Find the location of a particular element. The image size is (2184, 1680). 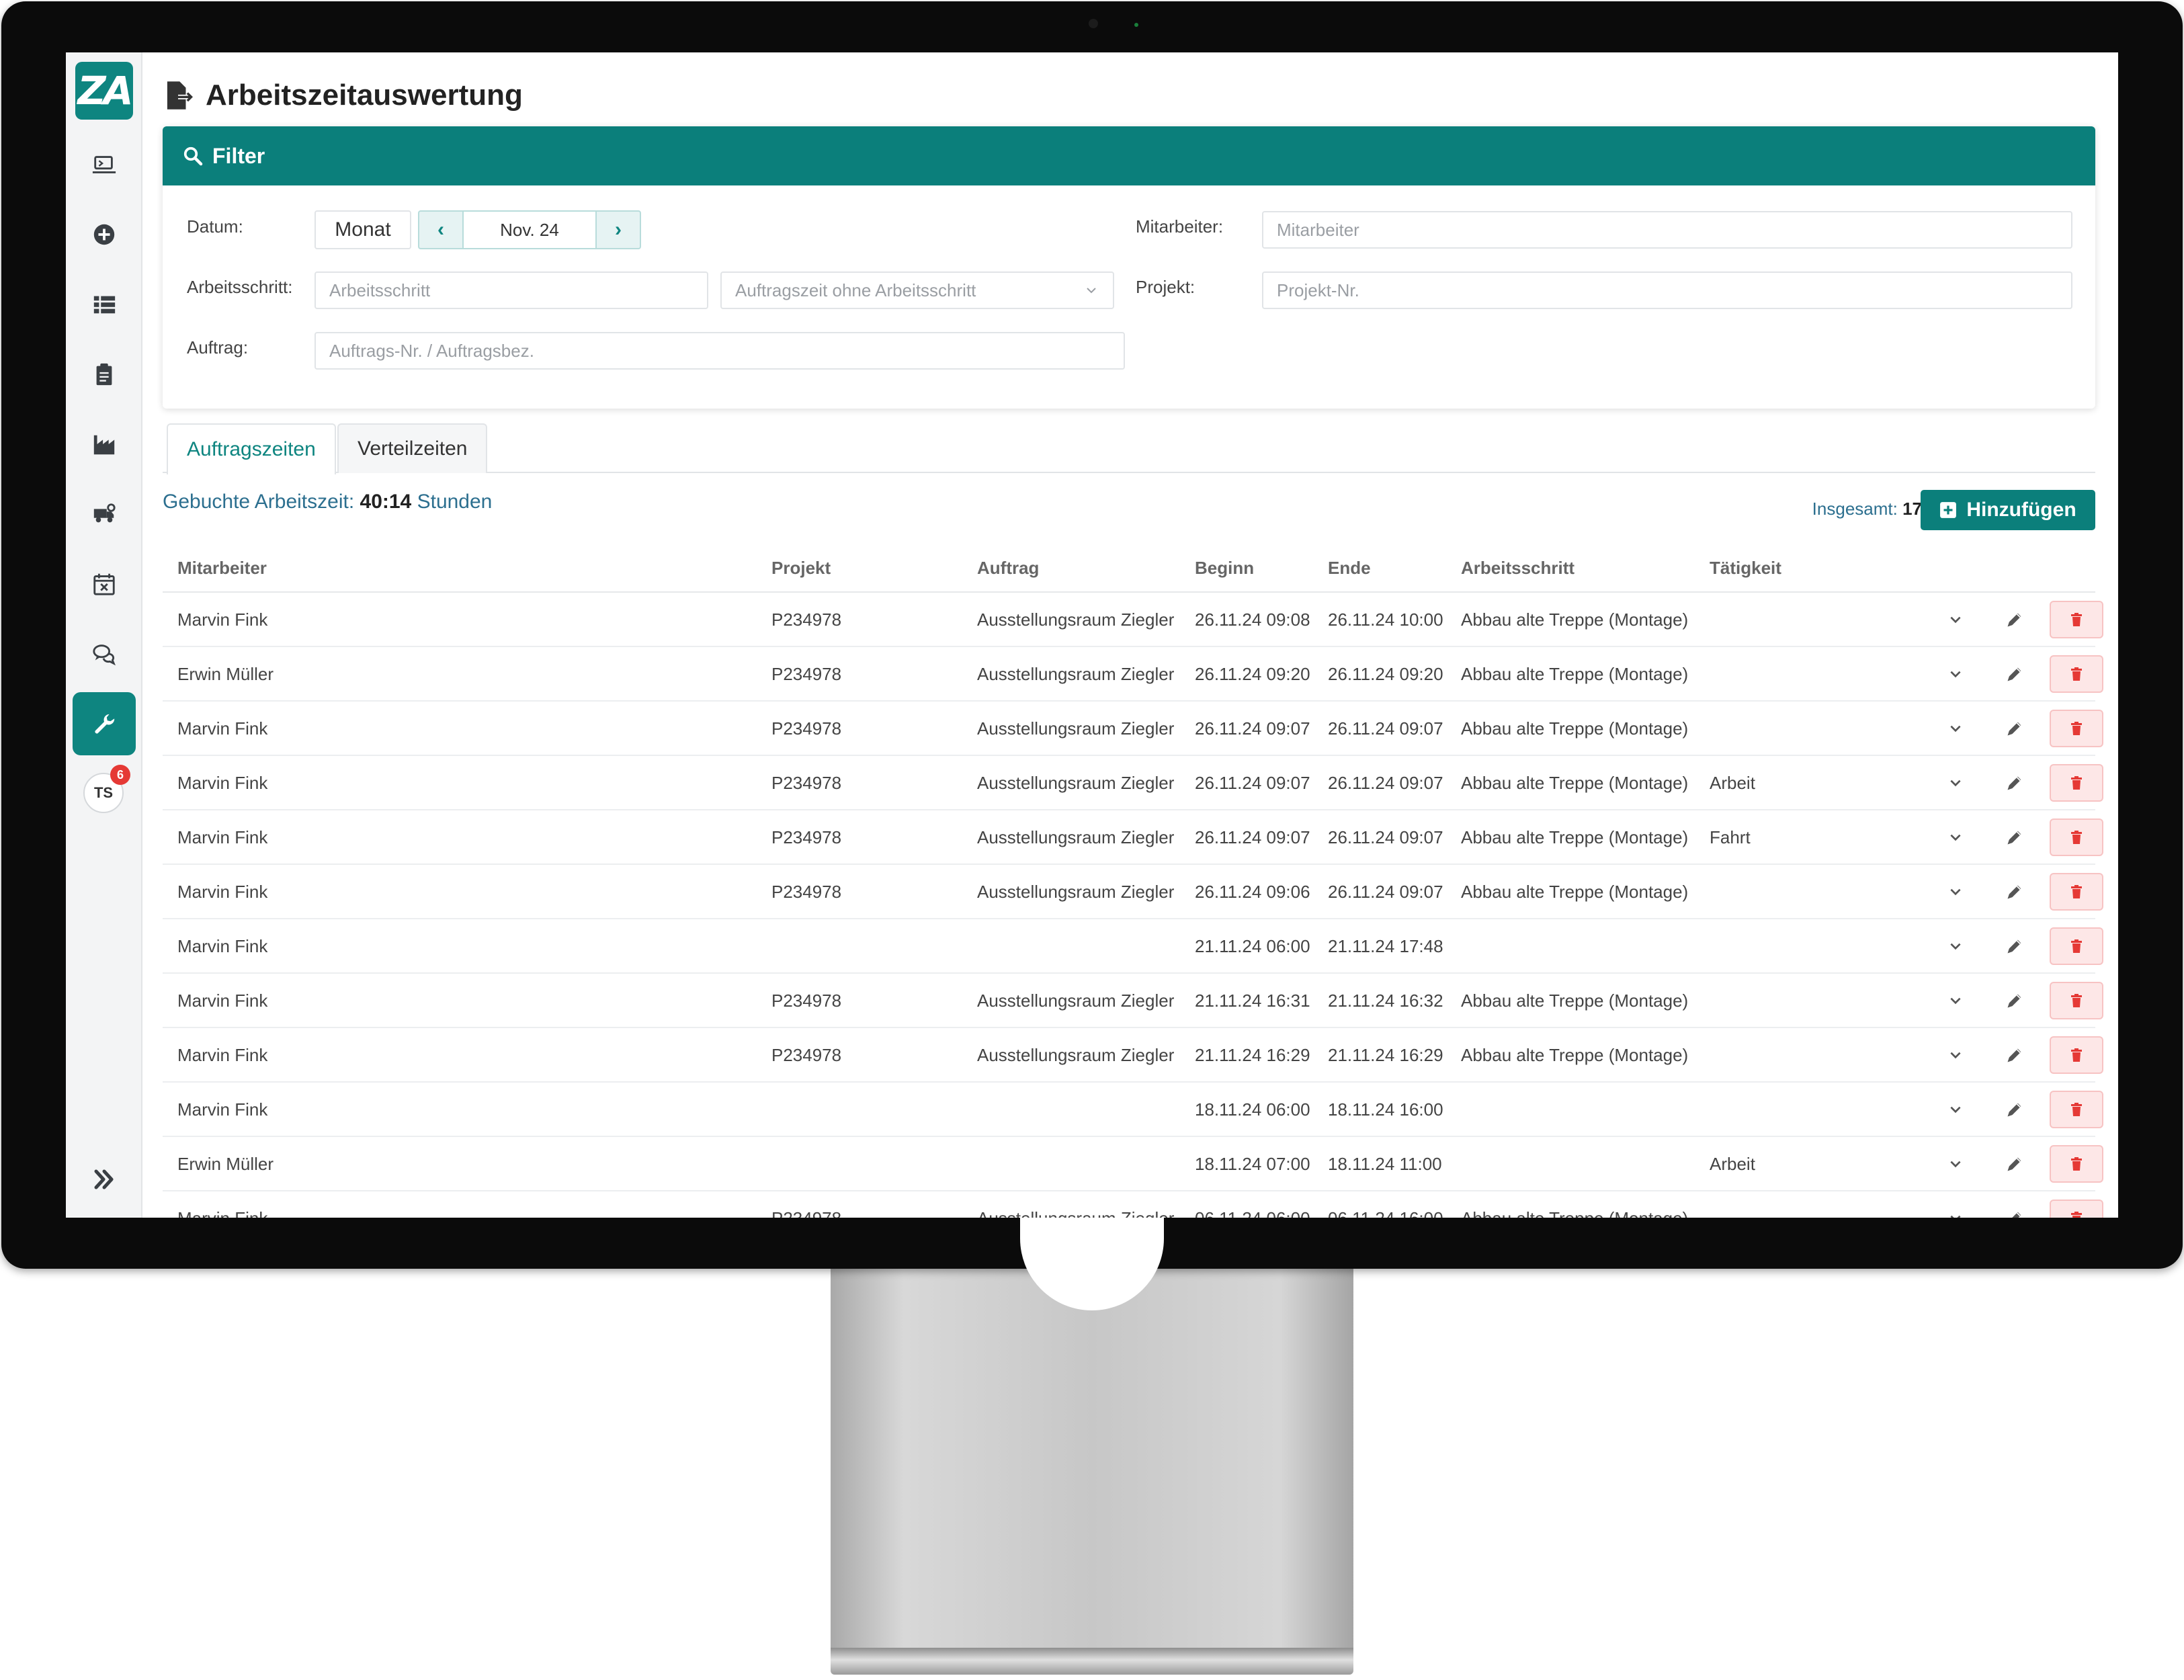

sidebar-item-tools is located at coordinates (104, 724).